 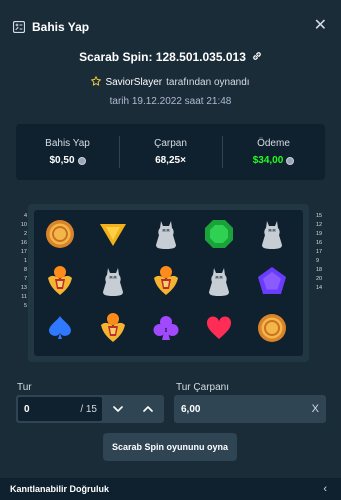 I want to click on play-game-button: Scarab Spin oyununu oyna, so click(x=170, y=447).